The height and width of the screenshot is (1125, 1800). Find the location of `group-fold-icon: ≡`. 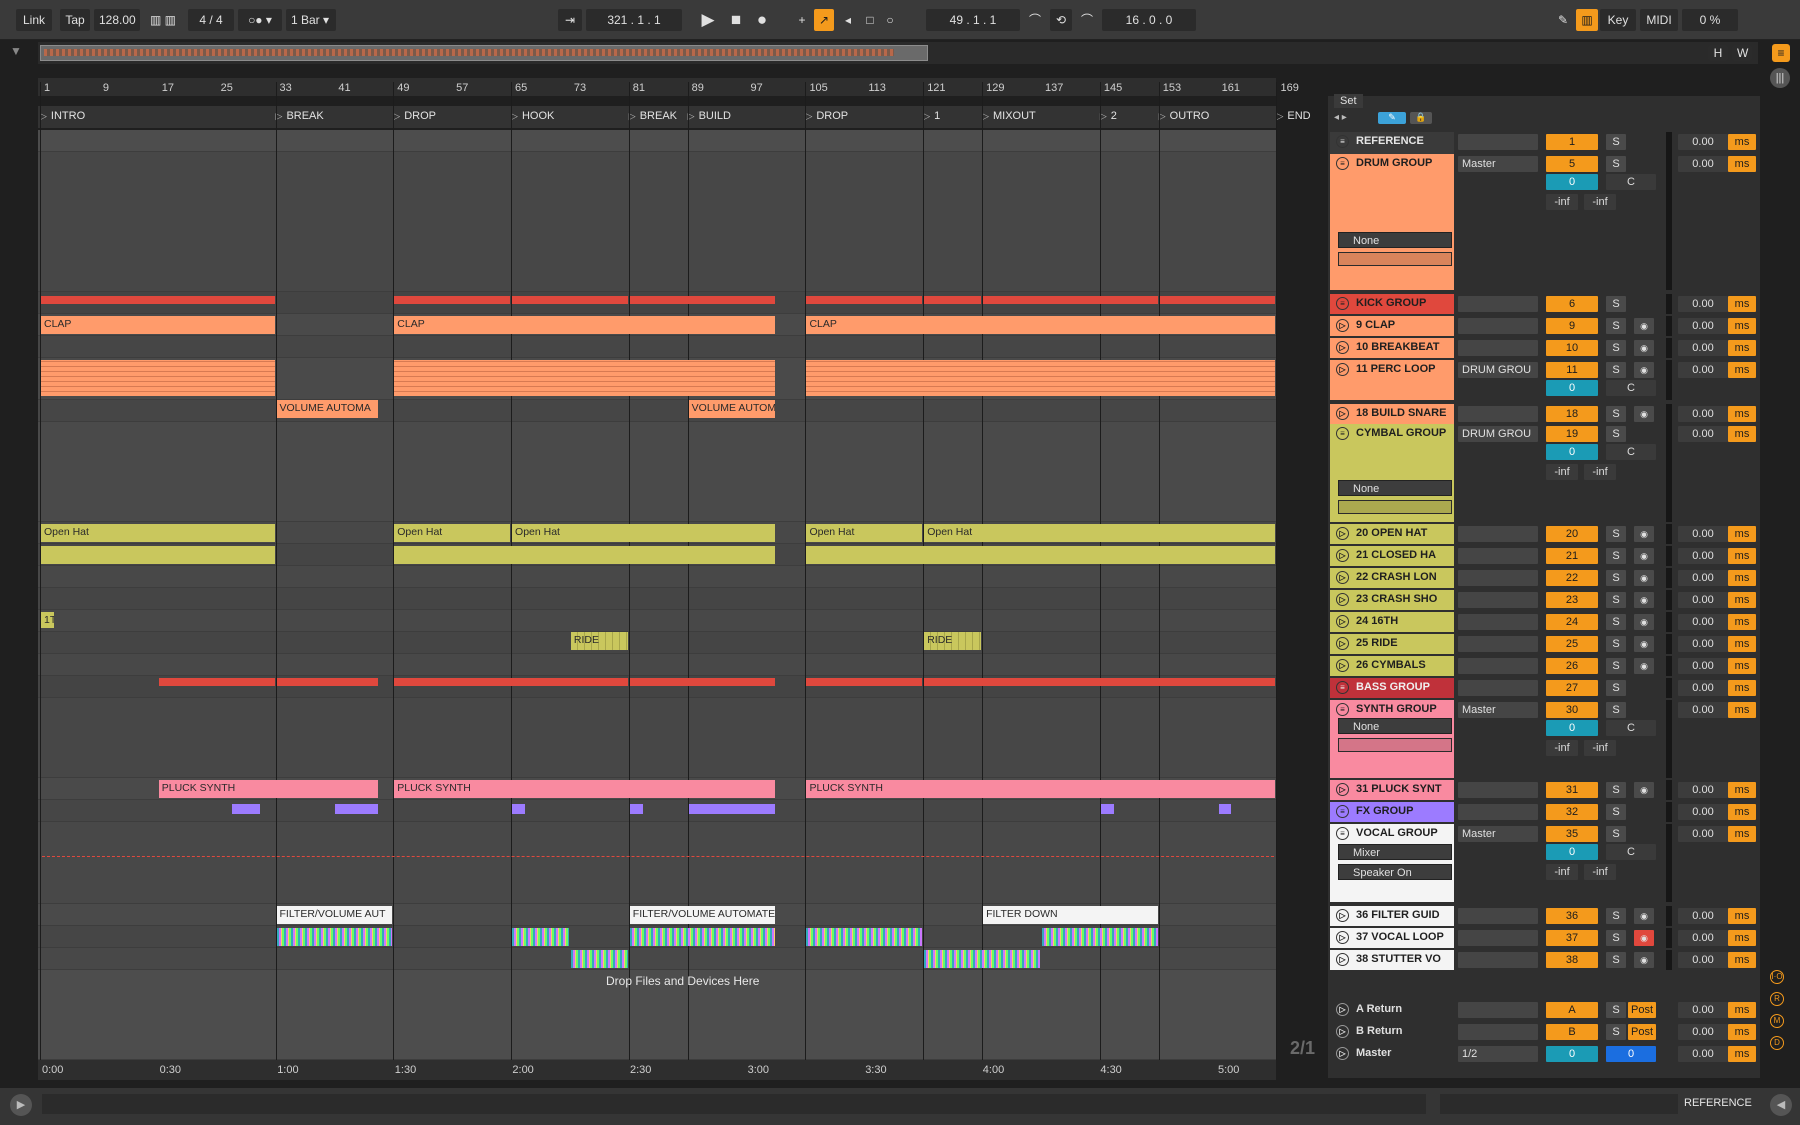

group-fold-icon: ≡ is located at coordinates (1342, 433).